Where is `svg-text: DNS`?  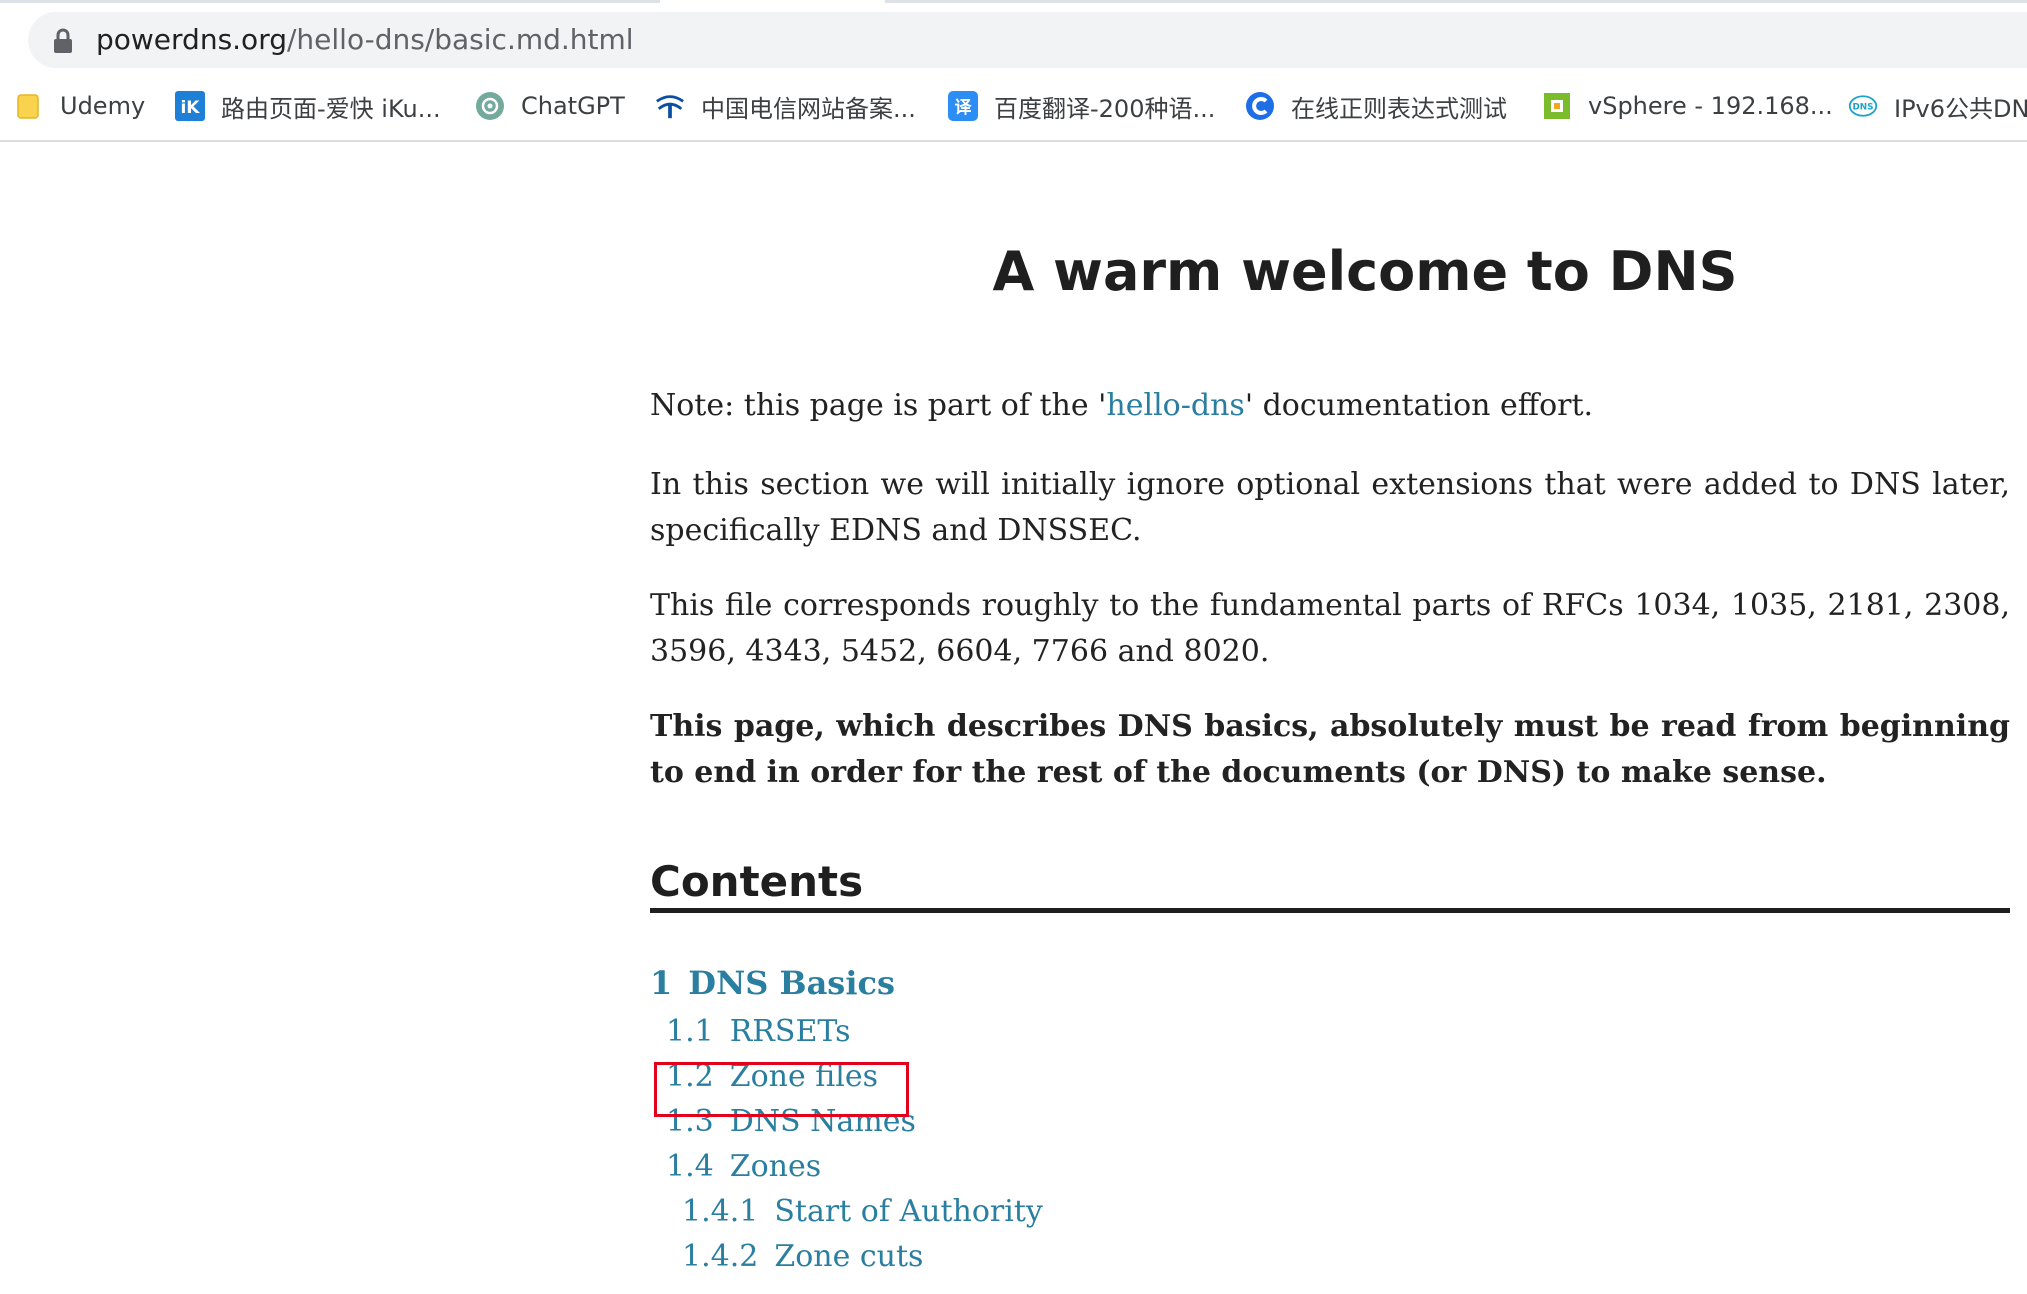
svg-text: DNS is located at coordinates (1862, 108).